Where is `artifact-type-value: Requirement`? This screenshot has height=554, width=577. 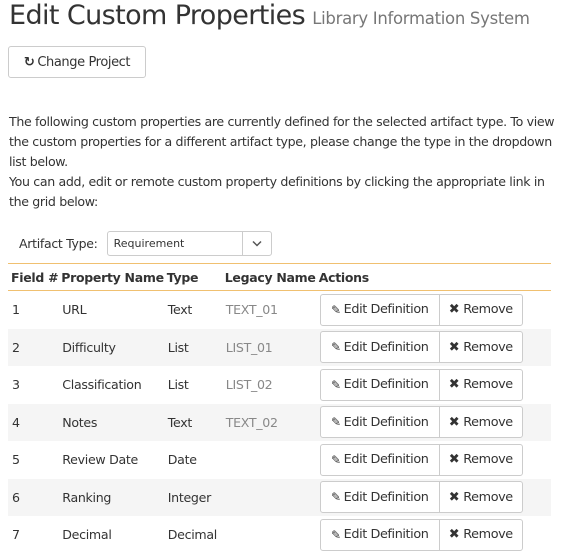 artifact-type-value: Requirement is located at coordinates (149, 243).